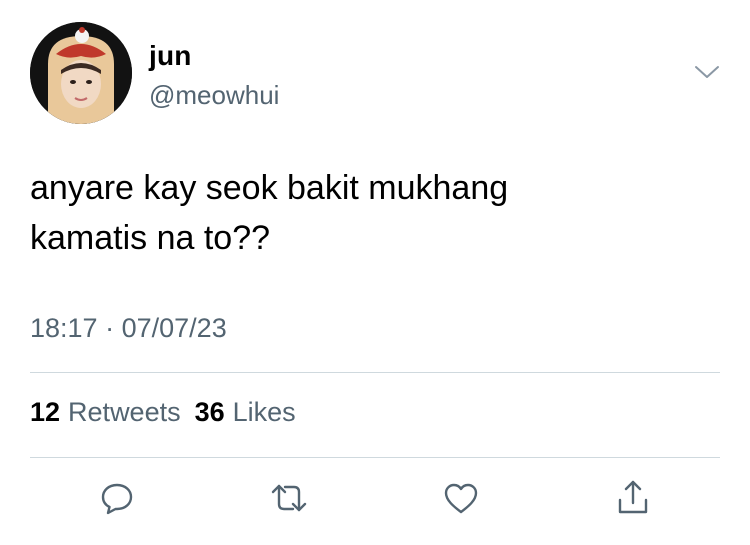 The image size is (750, 545). What do you see at coordinates (633, 498) in the screenshot?
I see `share-icon` at bounding box center [633, 498].